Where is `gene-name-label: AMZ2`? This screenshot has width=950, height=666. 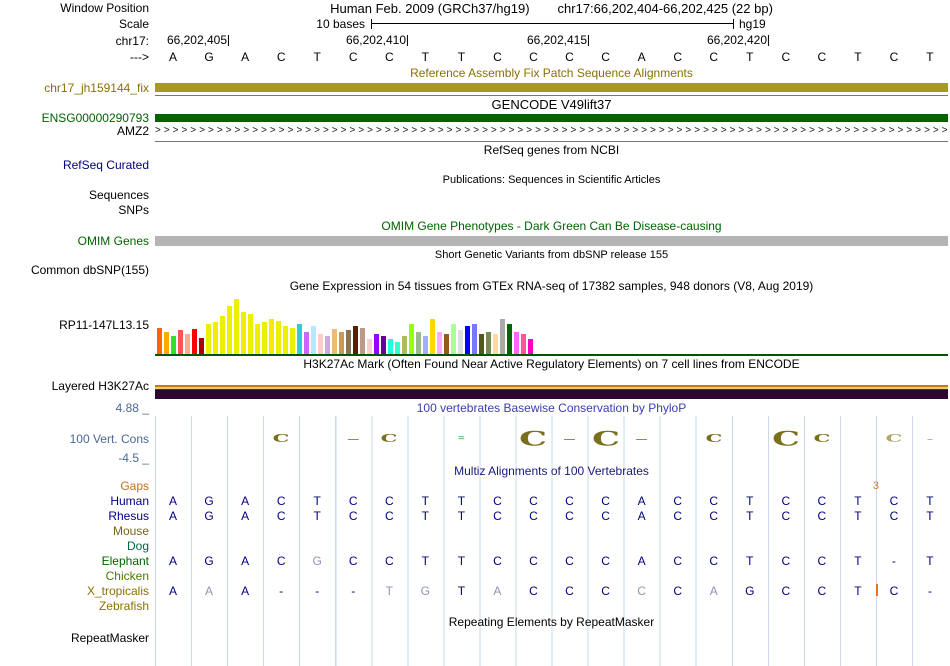
gene-name-label: AMZ2 is located at coordinates (77, 131).